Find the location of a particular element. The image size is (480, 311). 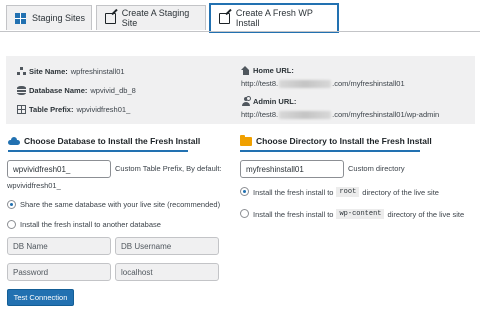

site-name-row: Site Name: wpfreshinstall01 is located at coordinates (71, 71).